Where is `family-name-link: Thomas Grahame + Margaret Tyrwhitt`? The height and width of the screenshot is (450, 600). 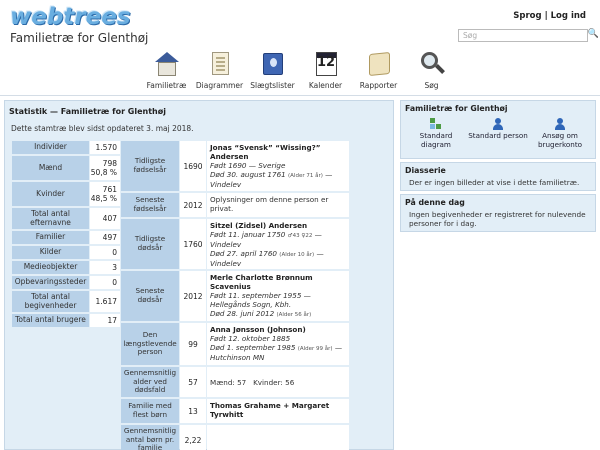 family-name-link: Thomas Grahame + Margaret Tyrwhitt is located at coordinates (278, 410).